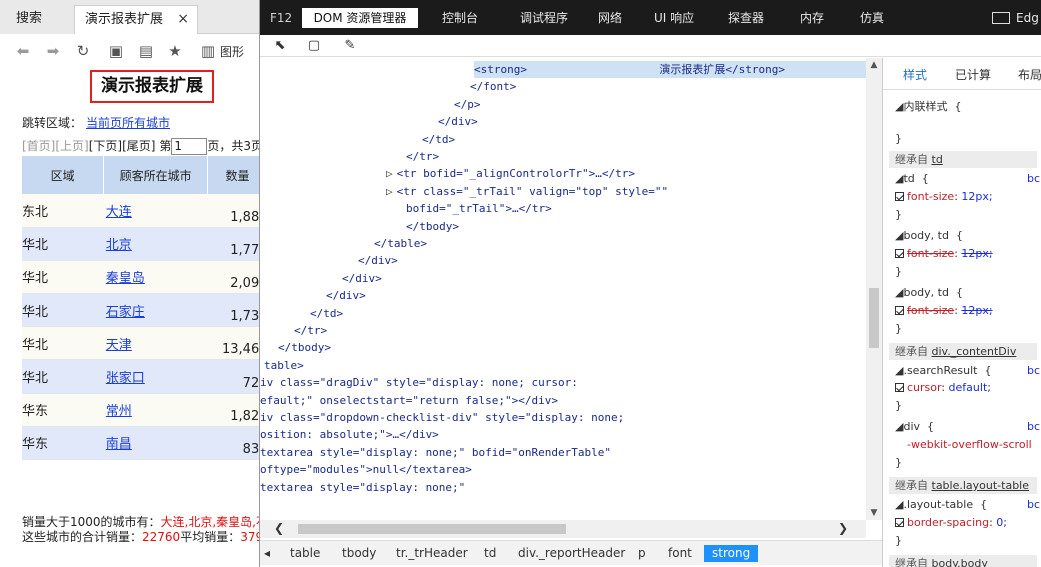 This screenshot has height=567, width=1041. I want to click on scroll-right-icon: ❯, so click(843, 528).